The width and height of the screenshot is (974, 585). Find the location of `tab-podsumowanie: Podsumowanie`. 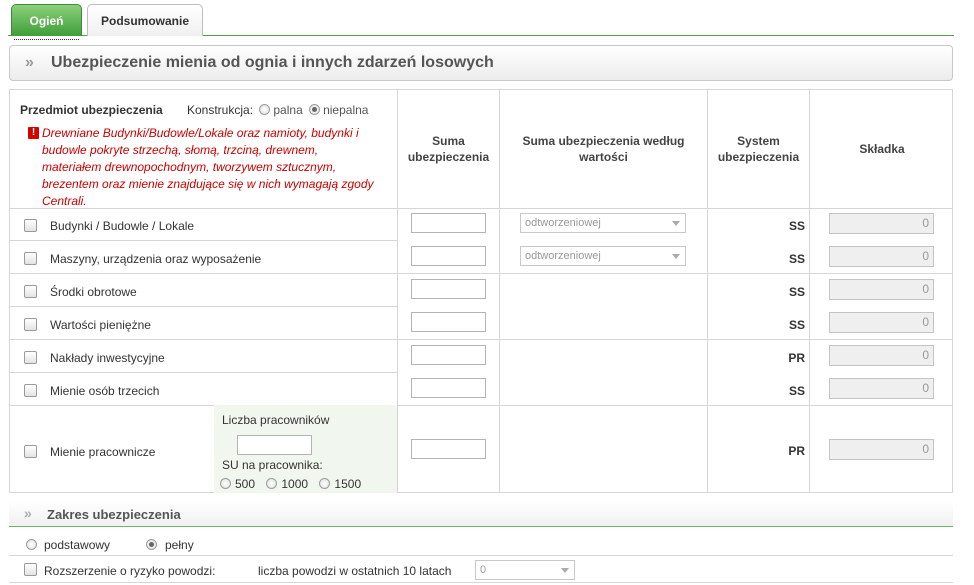

tab-podsumowanie: Podsumowanie is located at coordinates (145, 20).